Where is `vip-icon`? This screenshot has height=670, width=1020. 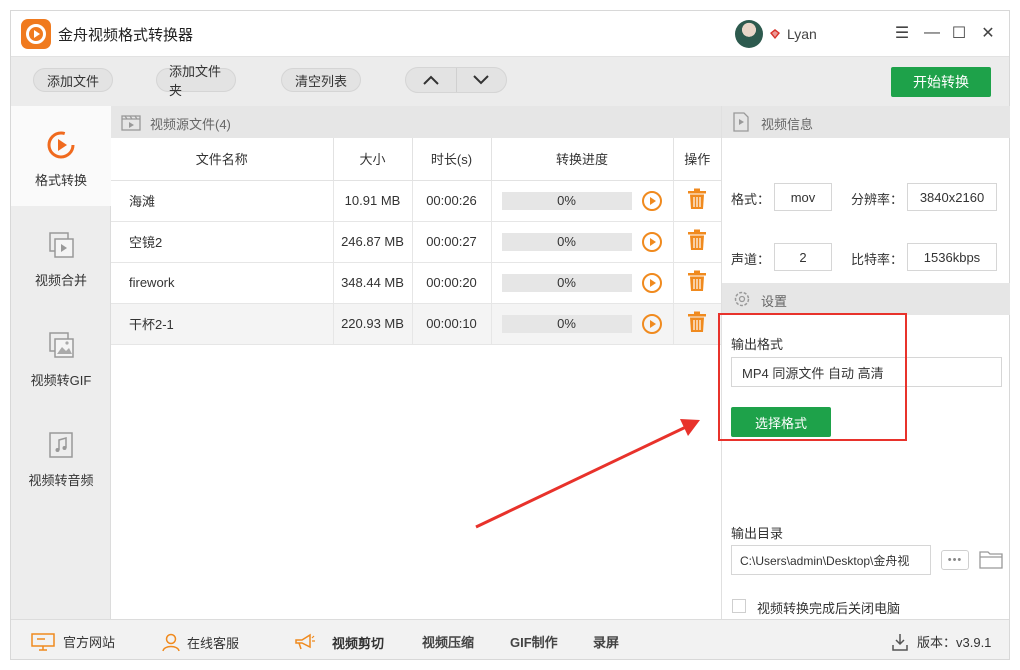 vip-icon is located at coordinates (775, 34).